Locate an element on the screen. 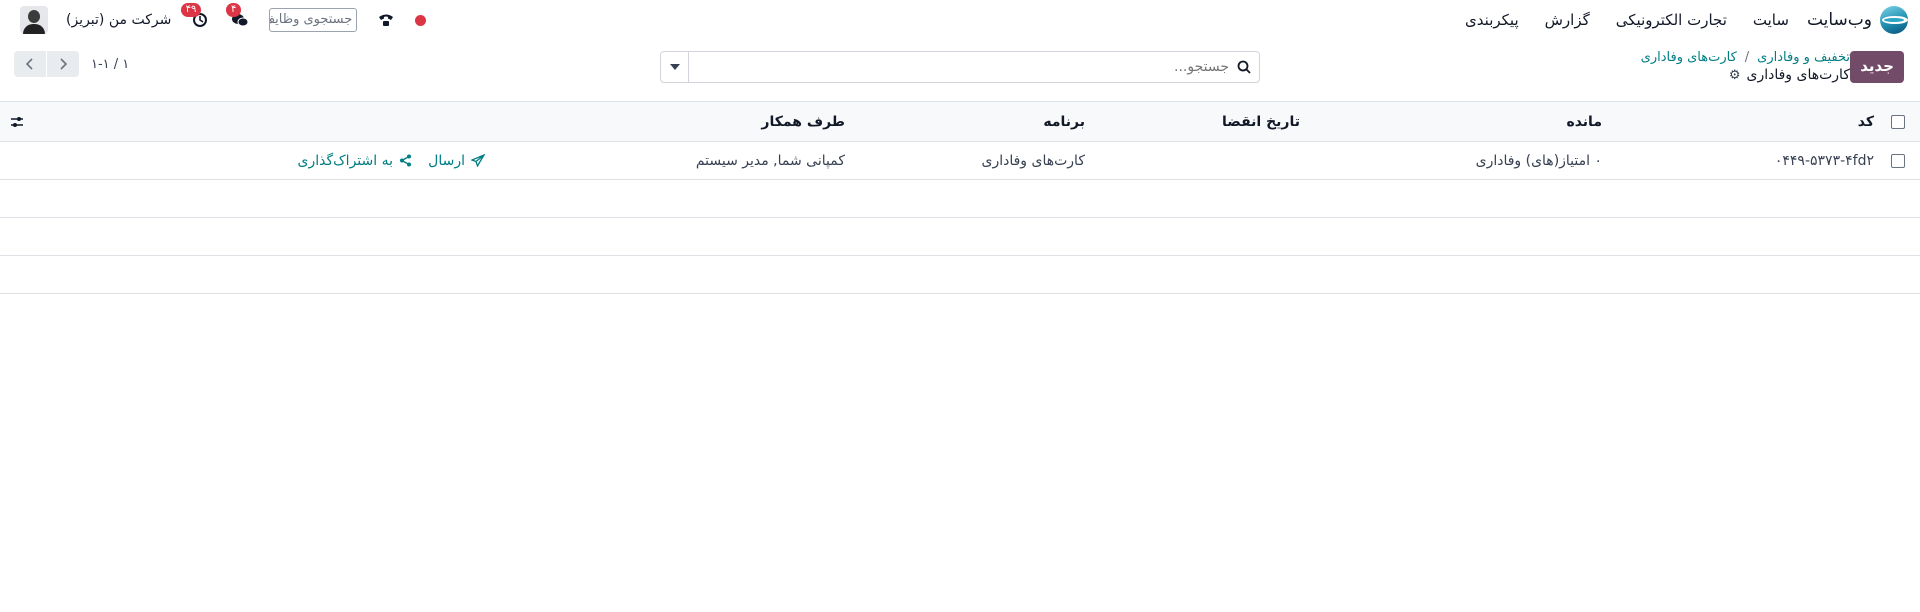 The image size is (1920, 612). pager: ۱-۱ / ۱ is located at coordinates (71, 64).